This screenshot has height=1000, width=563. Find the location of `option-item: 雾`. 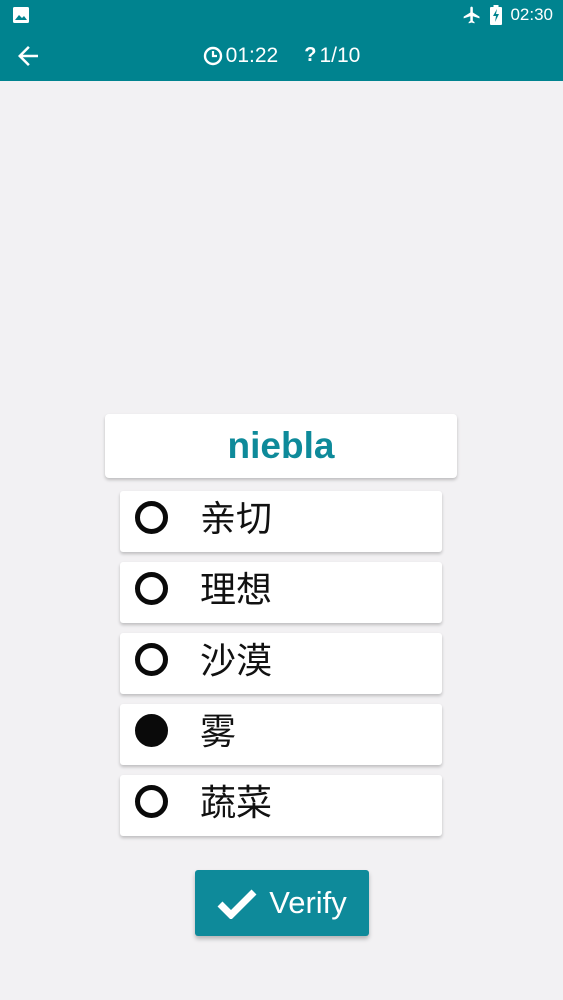

option-item: 雾 is located at coordinates (281, 734).